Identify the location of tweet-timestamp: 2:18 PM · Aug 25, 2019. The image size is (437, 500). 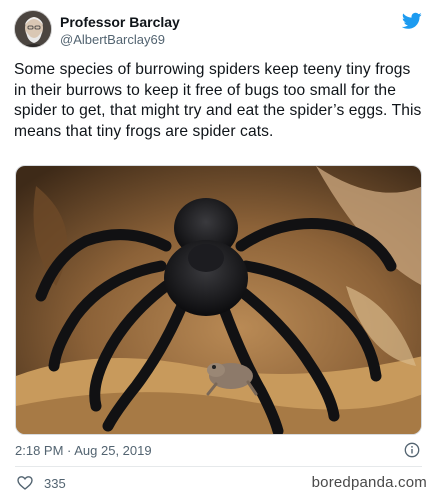
(83, 450).